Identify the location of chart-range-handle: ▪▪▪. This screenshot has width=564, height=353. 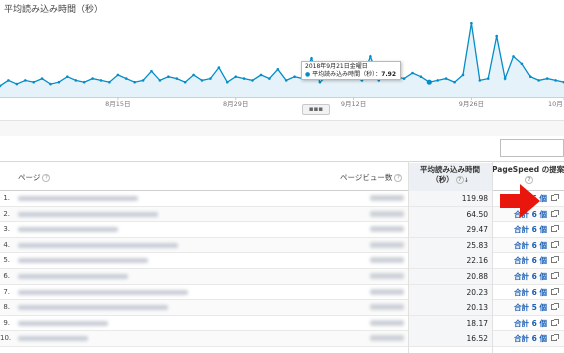
(316, 109).